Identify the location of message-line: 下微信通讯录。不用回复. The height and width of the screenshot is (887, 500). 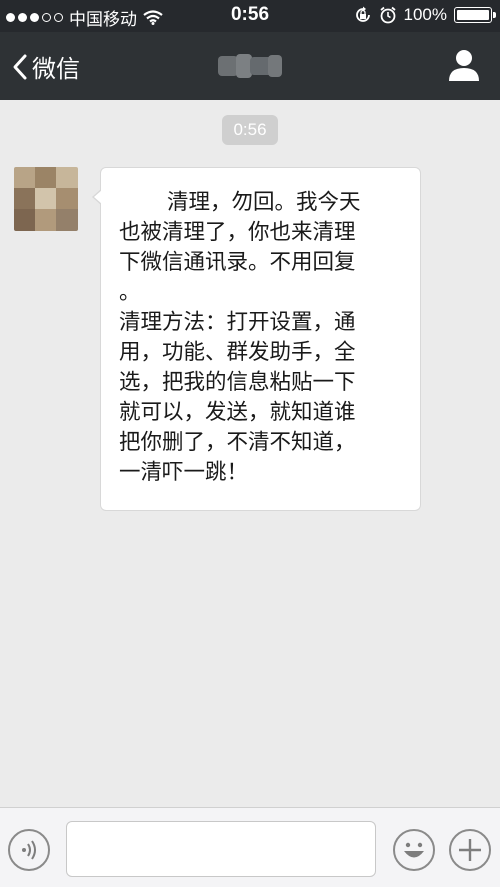
(237, 262).